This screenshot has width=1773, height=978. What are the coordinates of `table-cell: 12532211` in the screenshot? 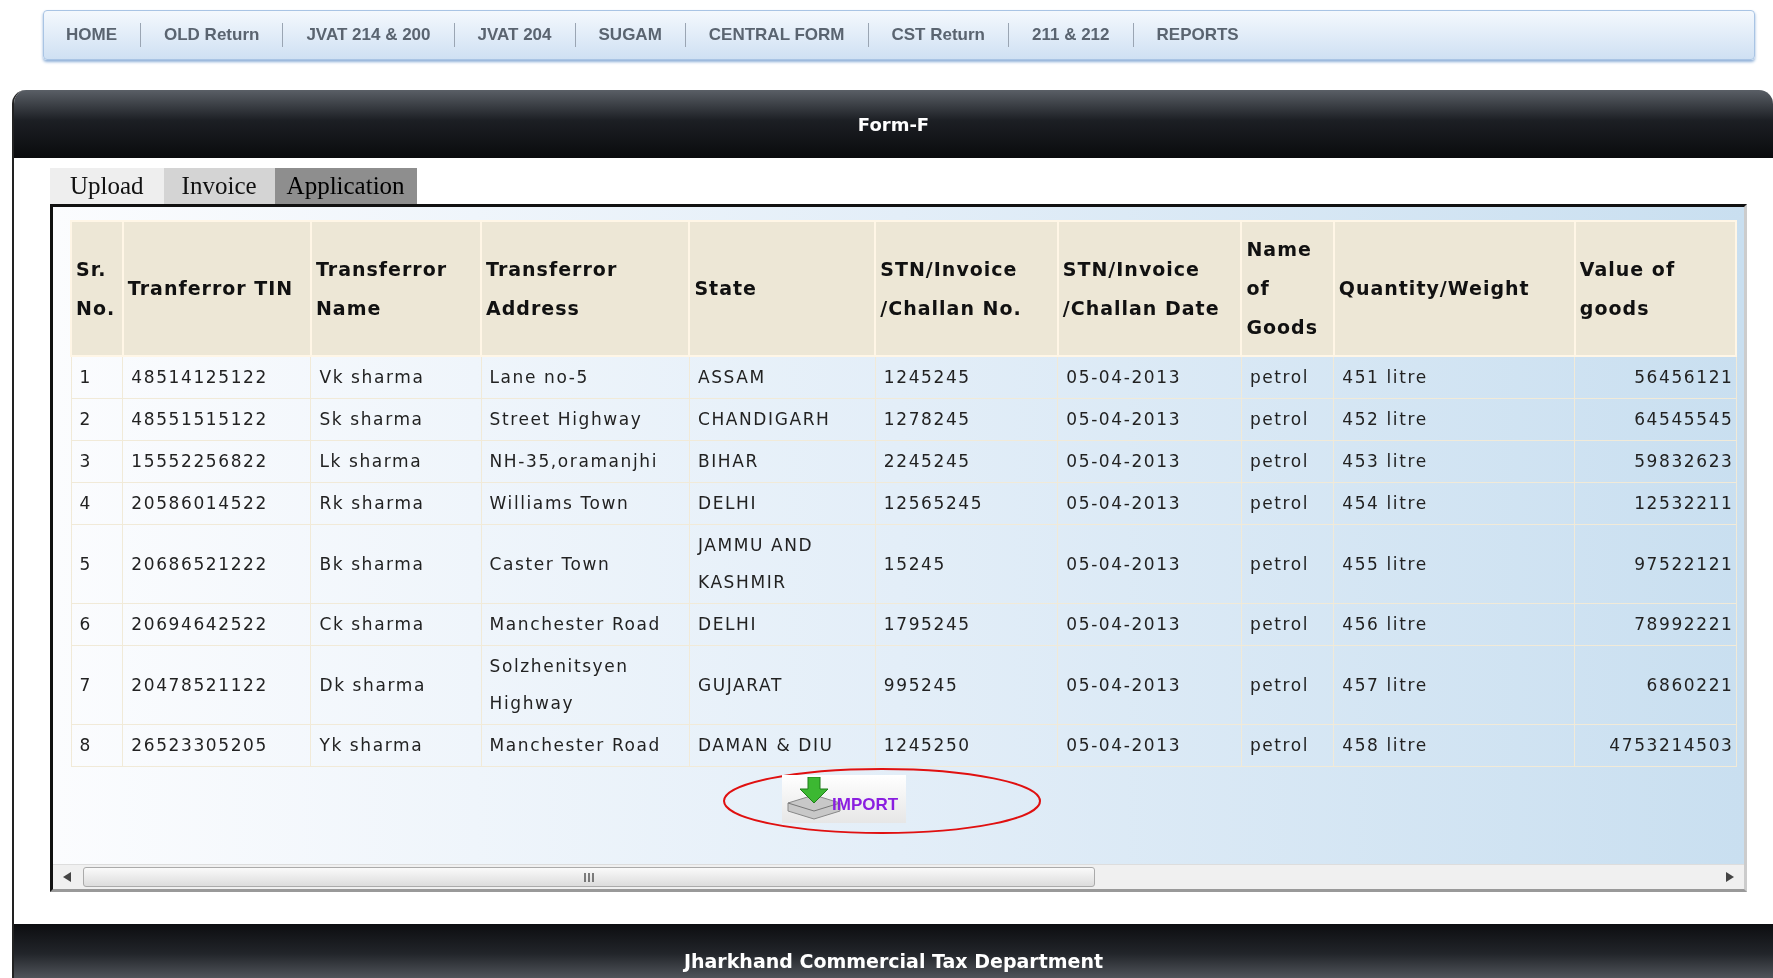 It's located at (1655, 503).